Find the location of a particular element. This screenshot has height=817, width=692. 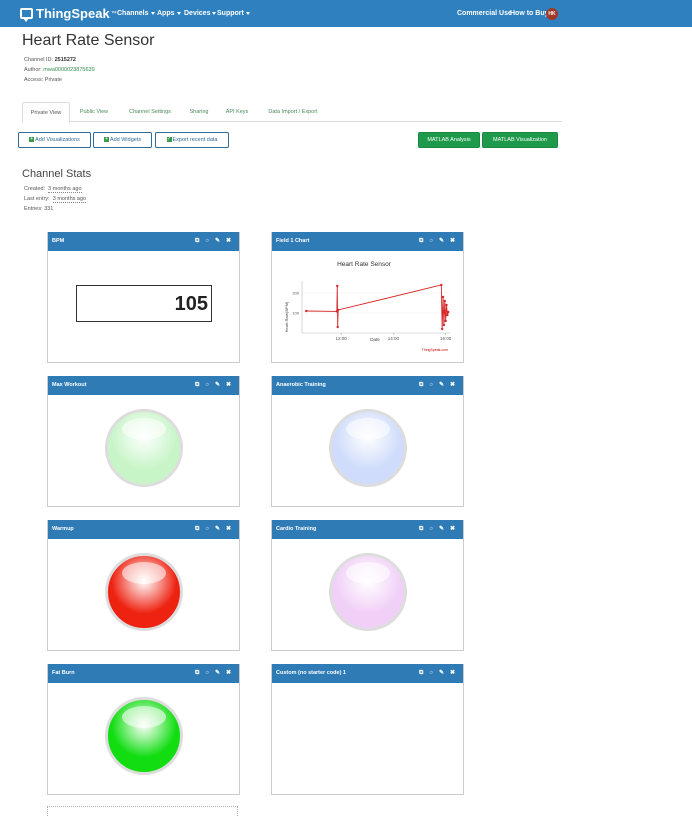

matlab-visualization-button: MATLAB Visualization is located at coordinates (520, 140).